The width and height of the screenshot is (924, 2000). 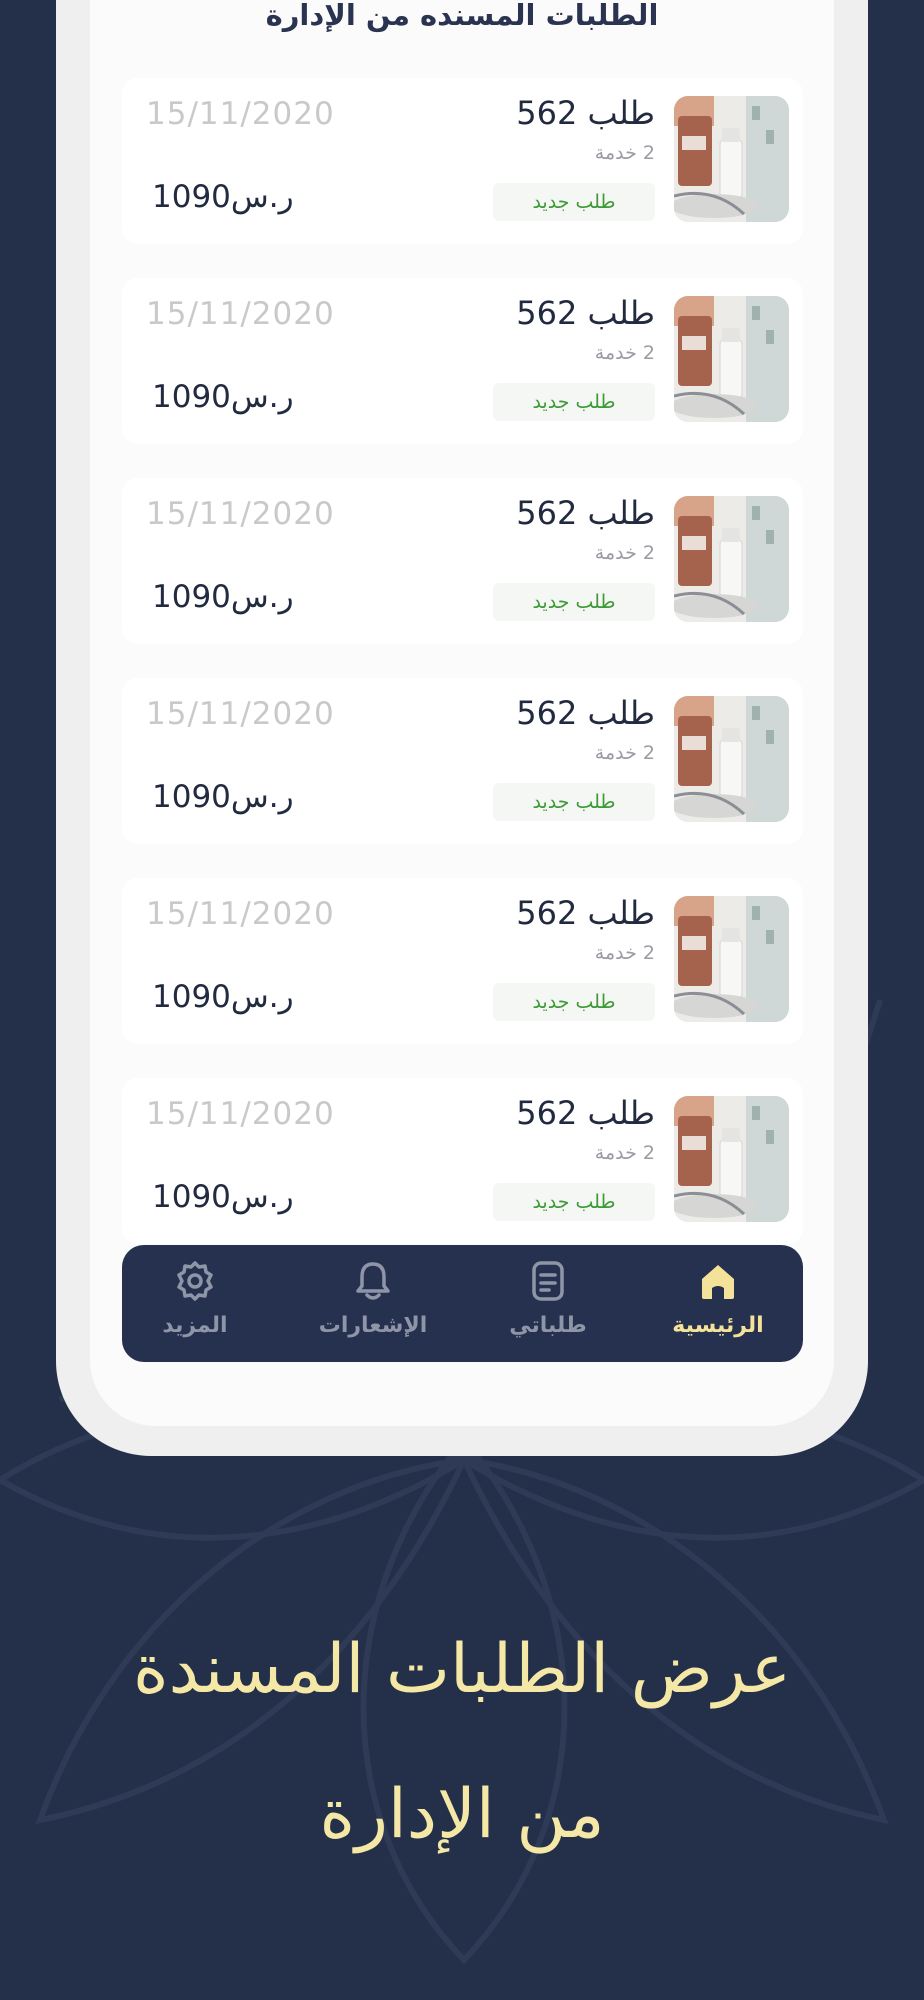 What do you see at coordinates (373, 1305) in the screenshot?
I see `nav-item-notifications: الإشعارات` at bounding box center [373, 1305].